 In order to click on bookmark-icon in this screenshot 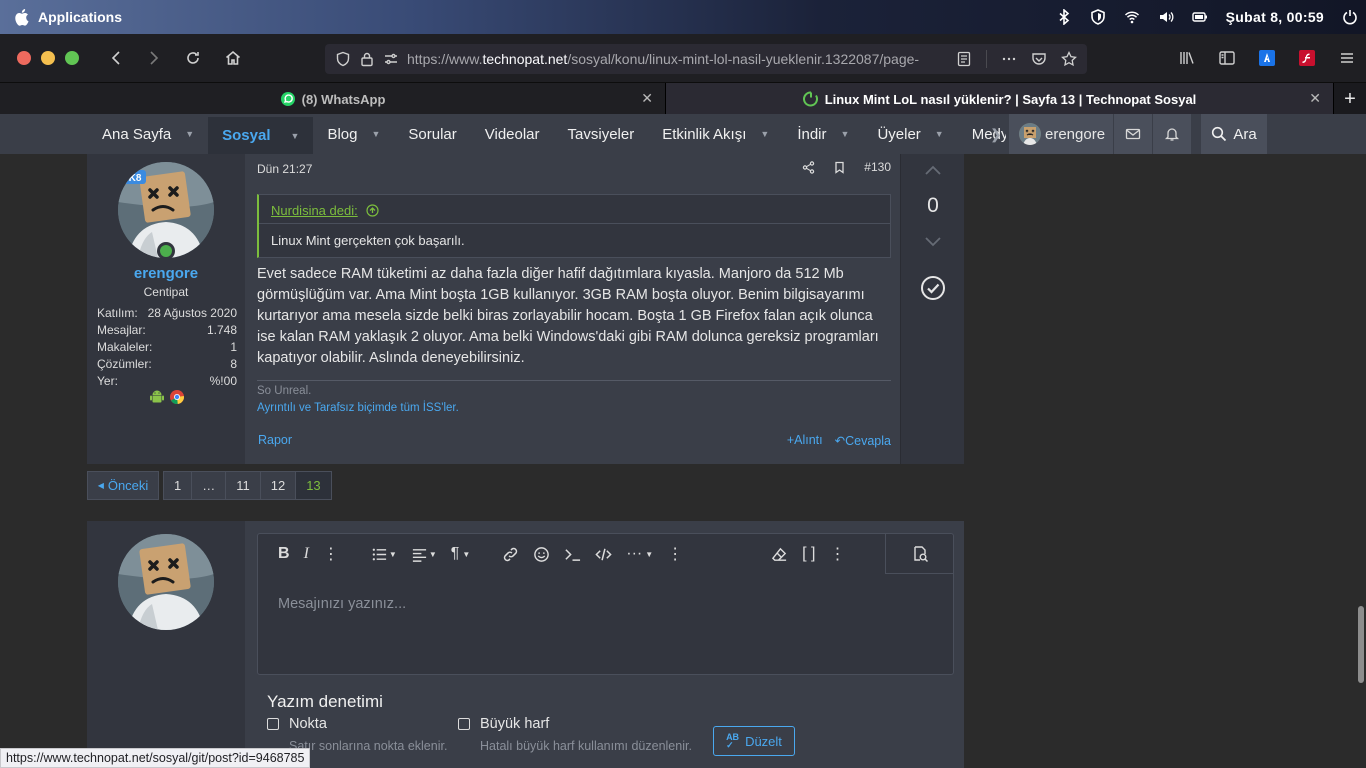, I will do `click(839, 167)`.